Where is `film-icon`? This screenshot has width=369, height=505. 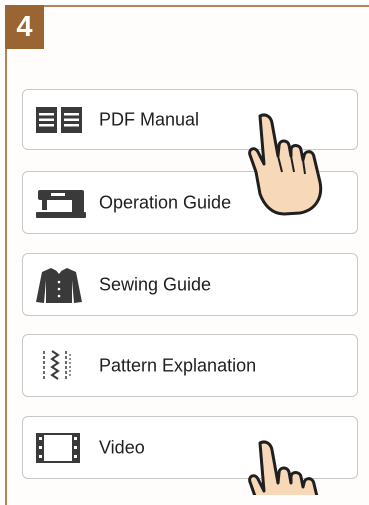
film-icon is located at coordinates (58, 447).